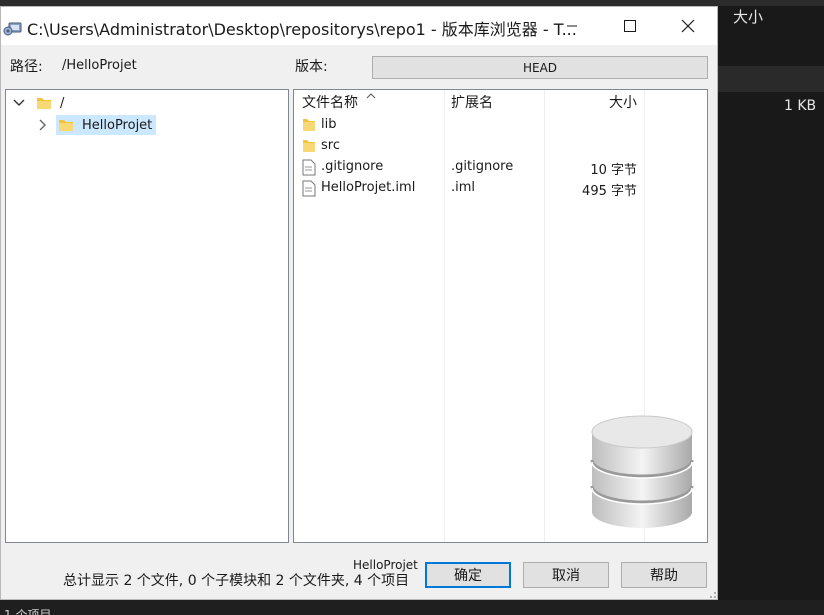 The height and width of the screenshot is (615, 824). Describe the element at coordinates (330, 102) in the screenshot. I see `column-header-name: 文件名称` at that location.